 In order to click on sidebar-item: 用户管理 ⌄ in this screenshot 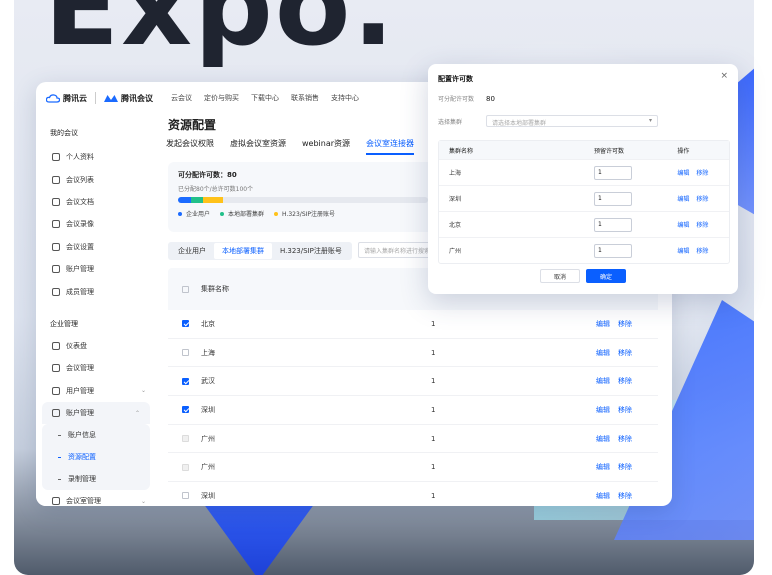, I will do `click(96, 391)`.